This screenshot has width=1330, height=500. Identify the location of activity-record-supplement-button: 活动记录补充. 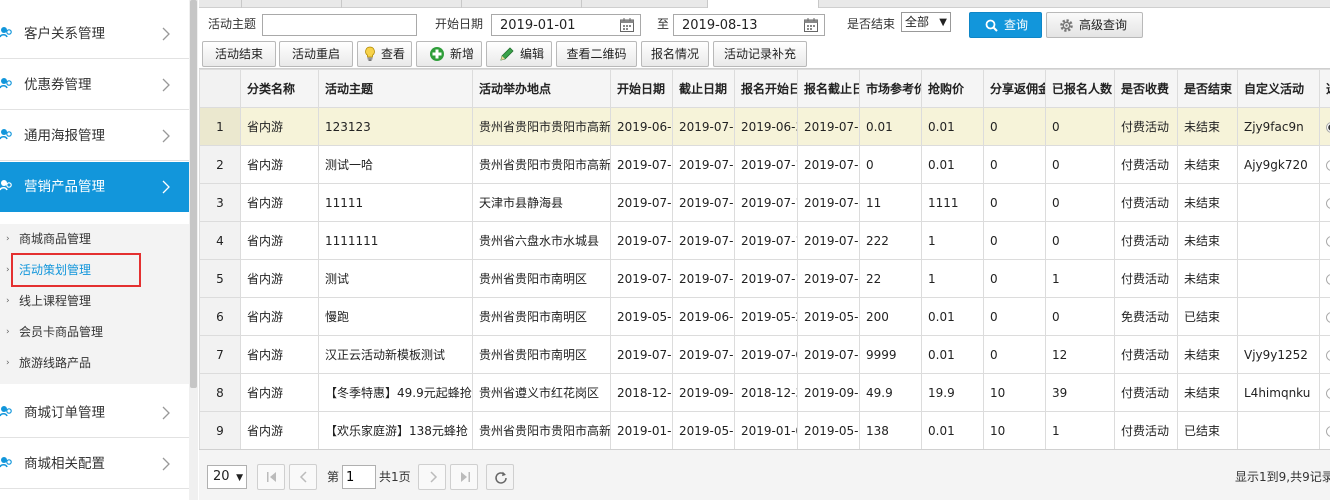
(760, 54).